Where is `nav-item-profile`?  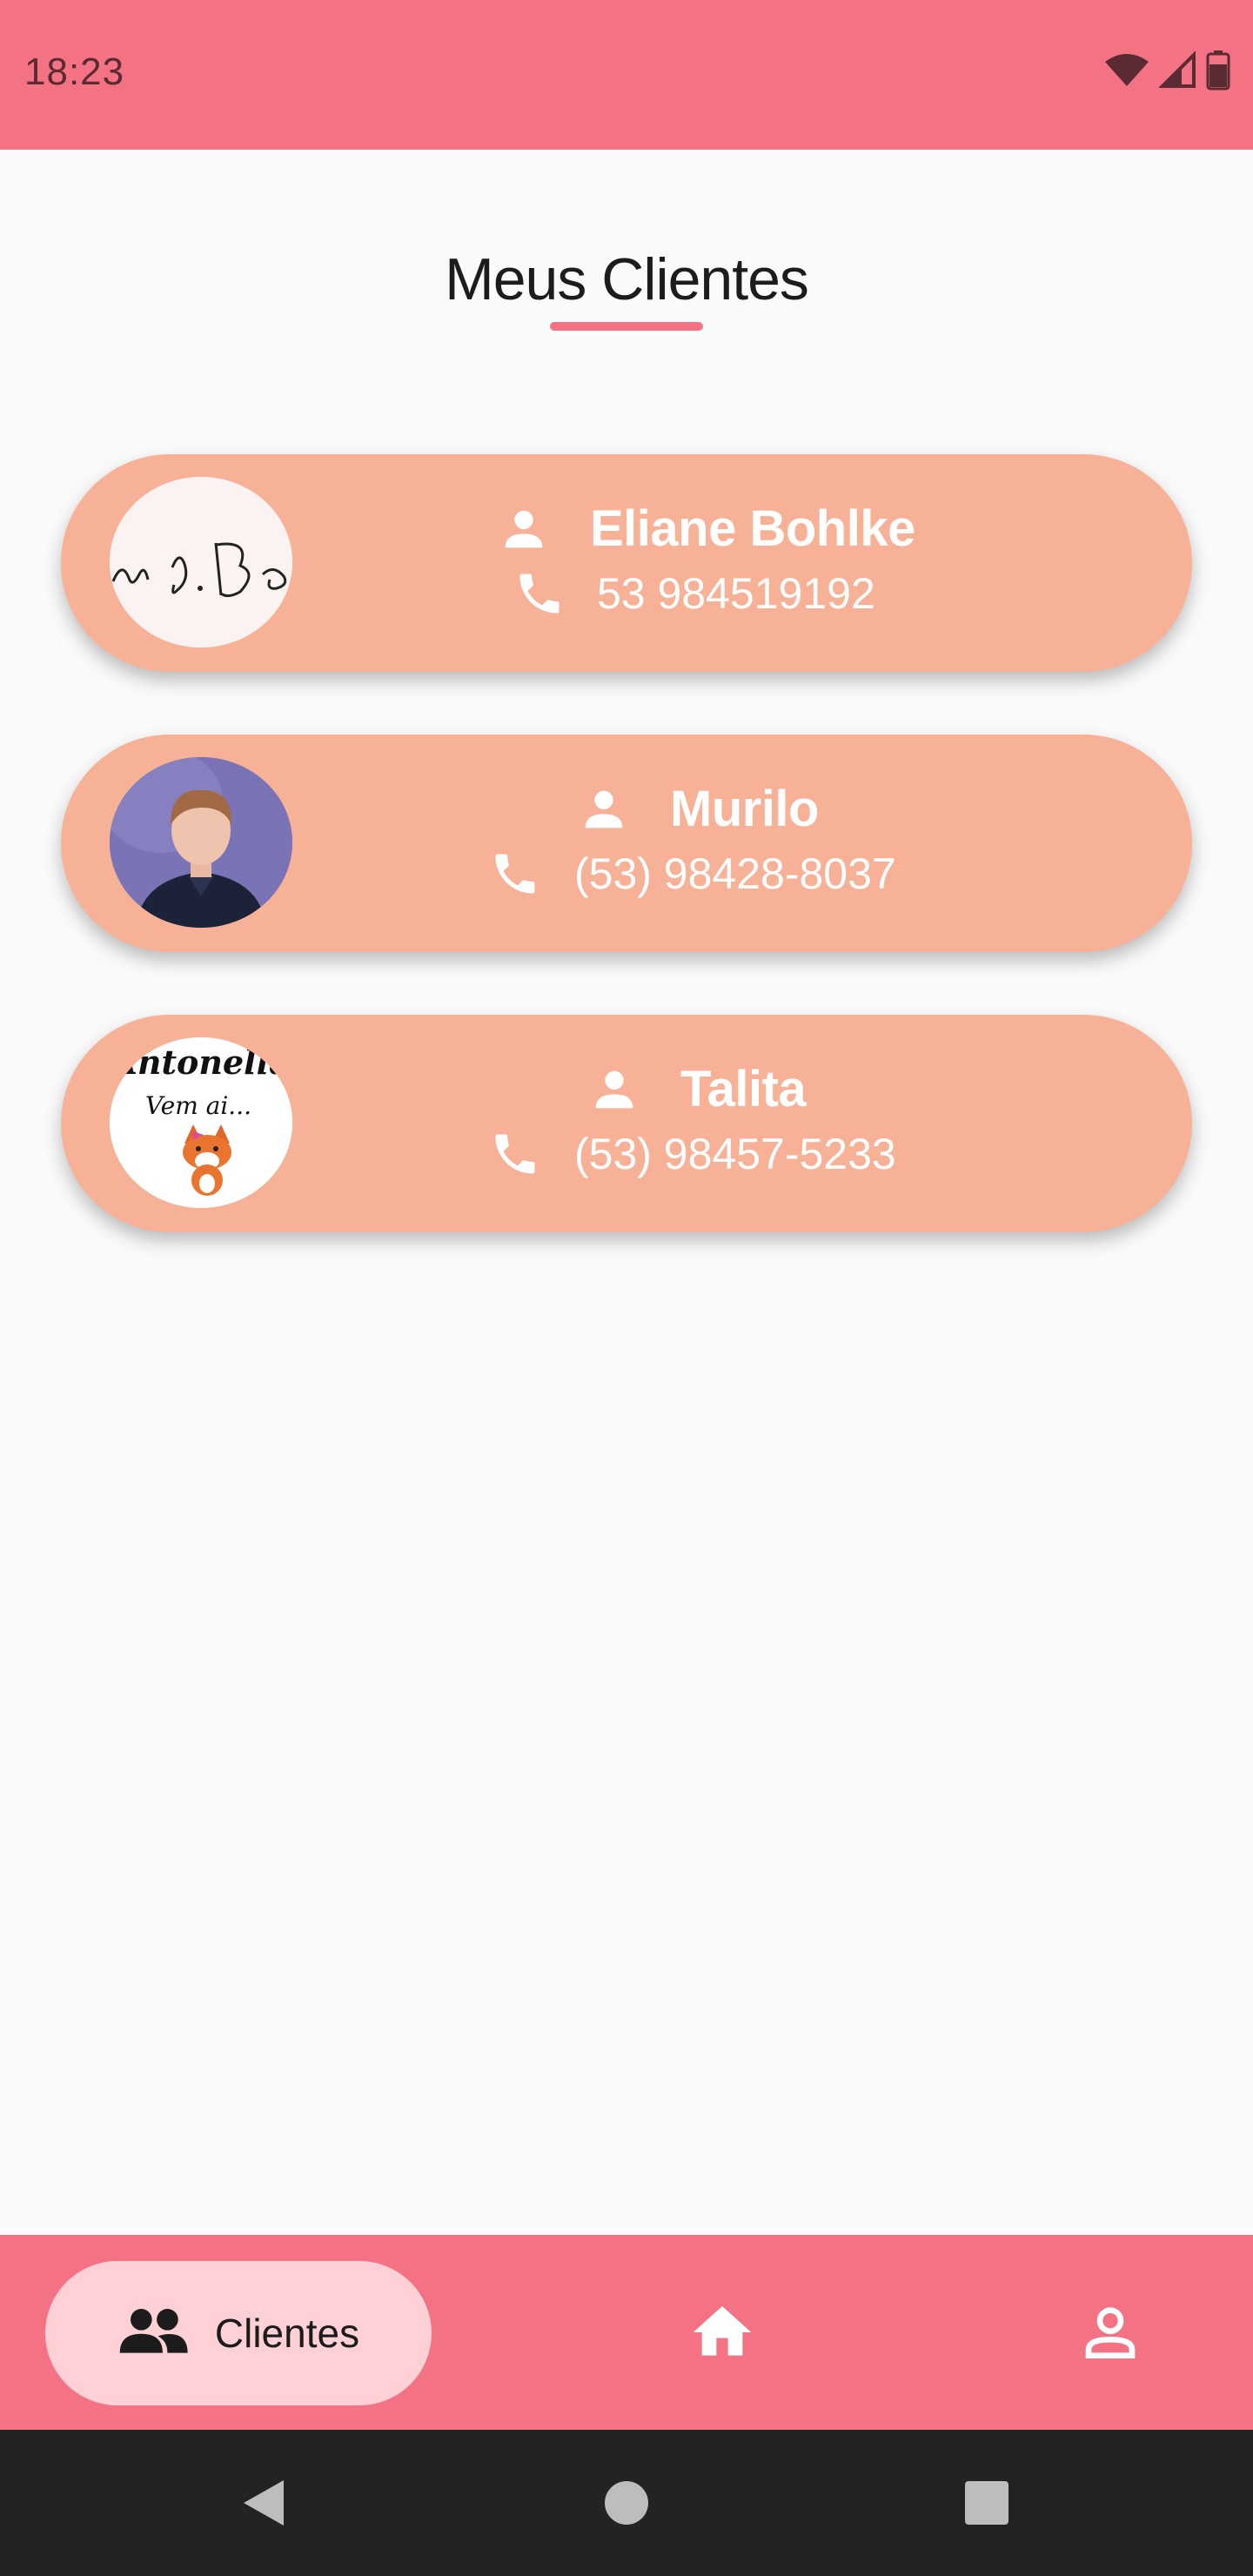
nav-item-profile is located at coordinates (1110, 2332).